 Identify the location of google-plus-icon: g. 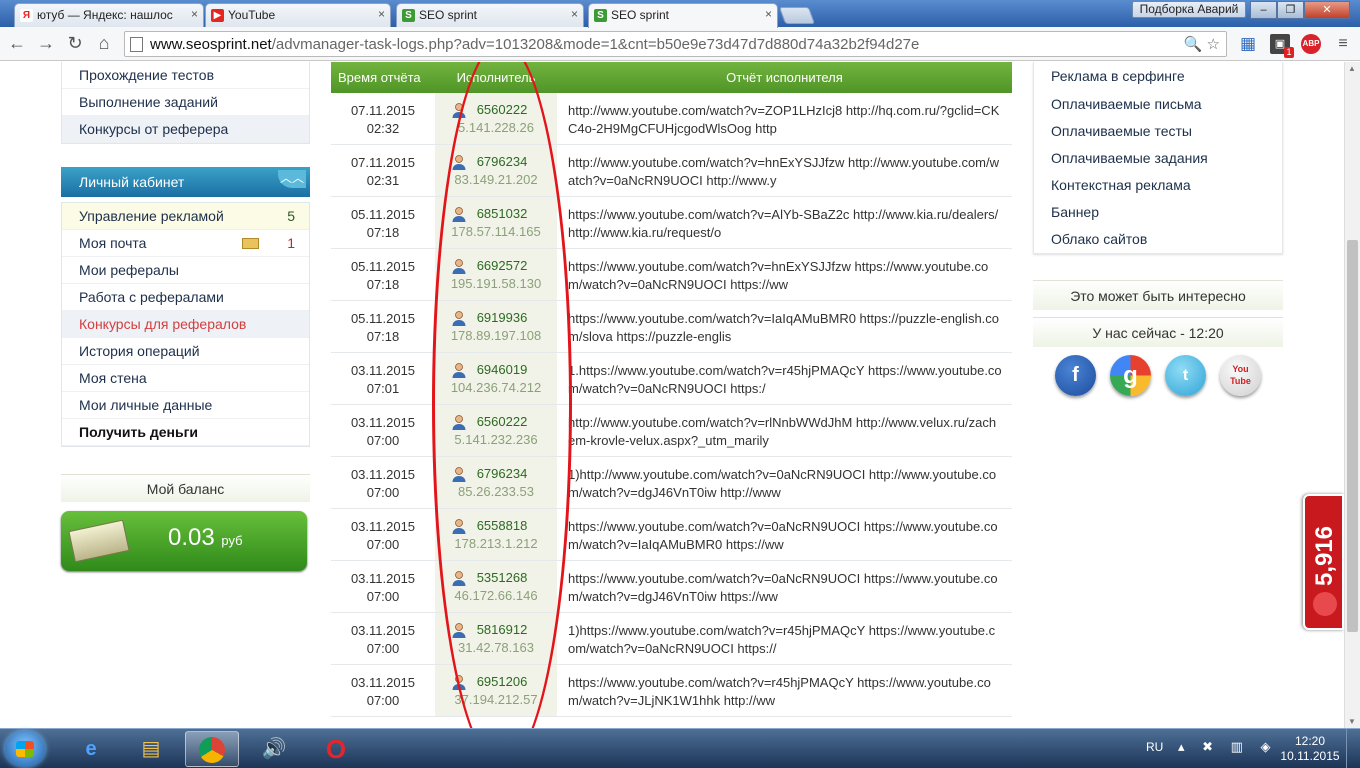
(1130, 375).